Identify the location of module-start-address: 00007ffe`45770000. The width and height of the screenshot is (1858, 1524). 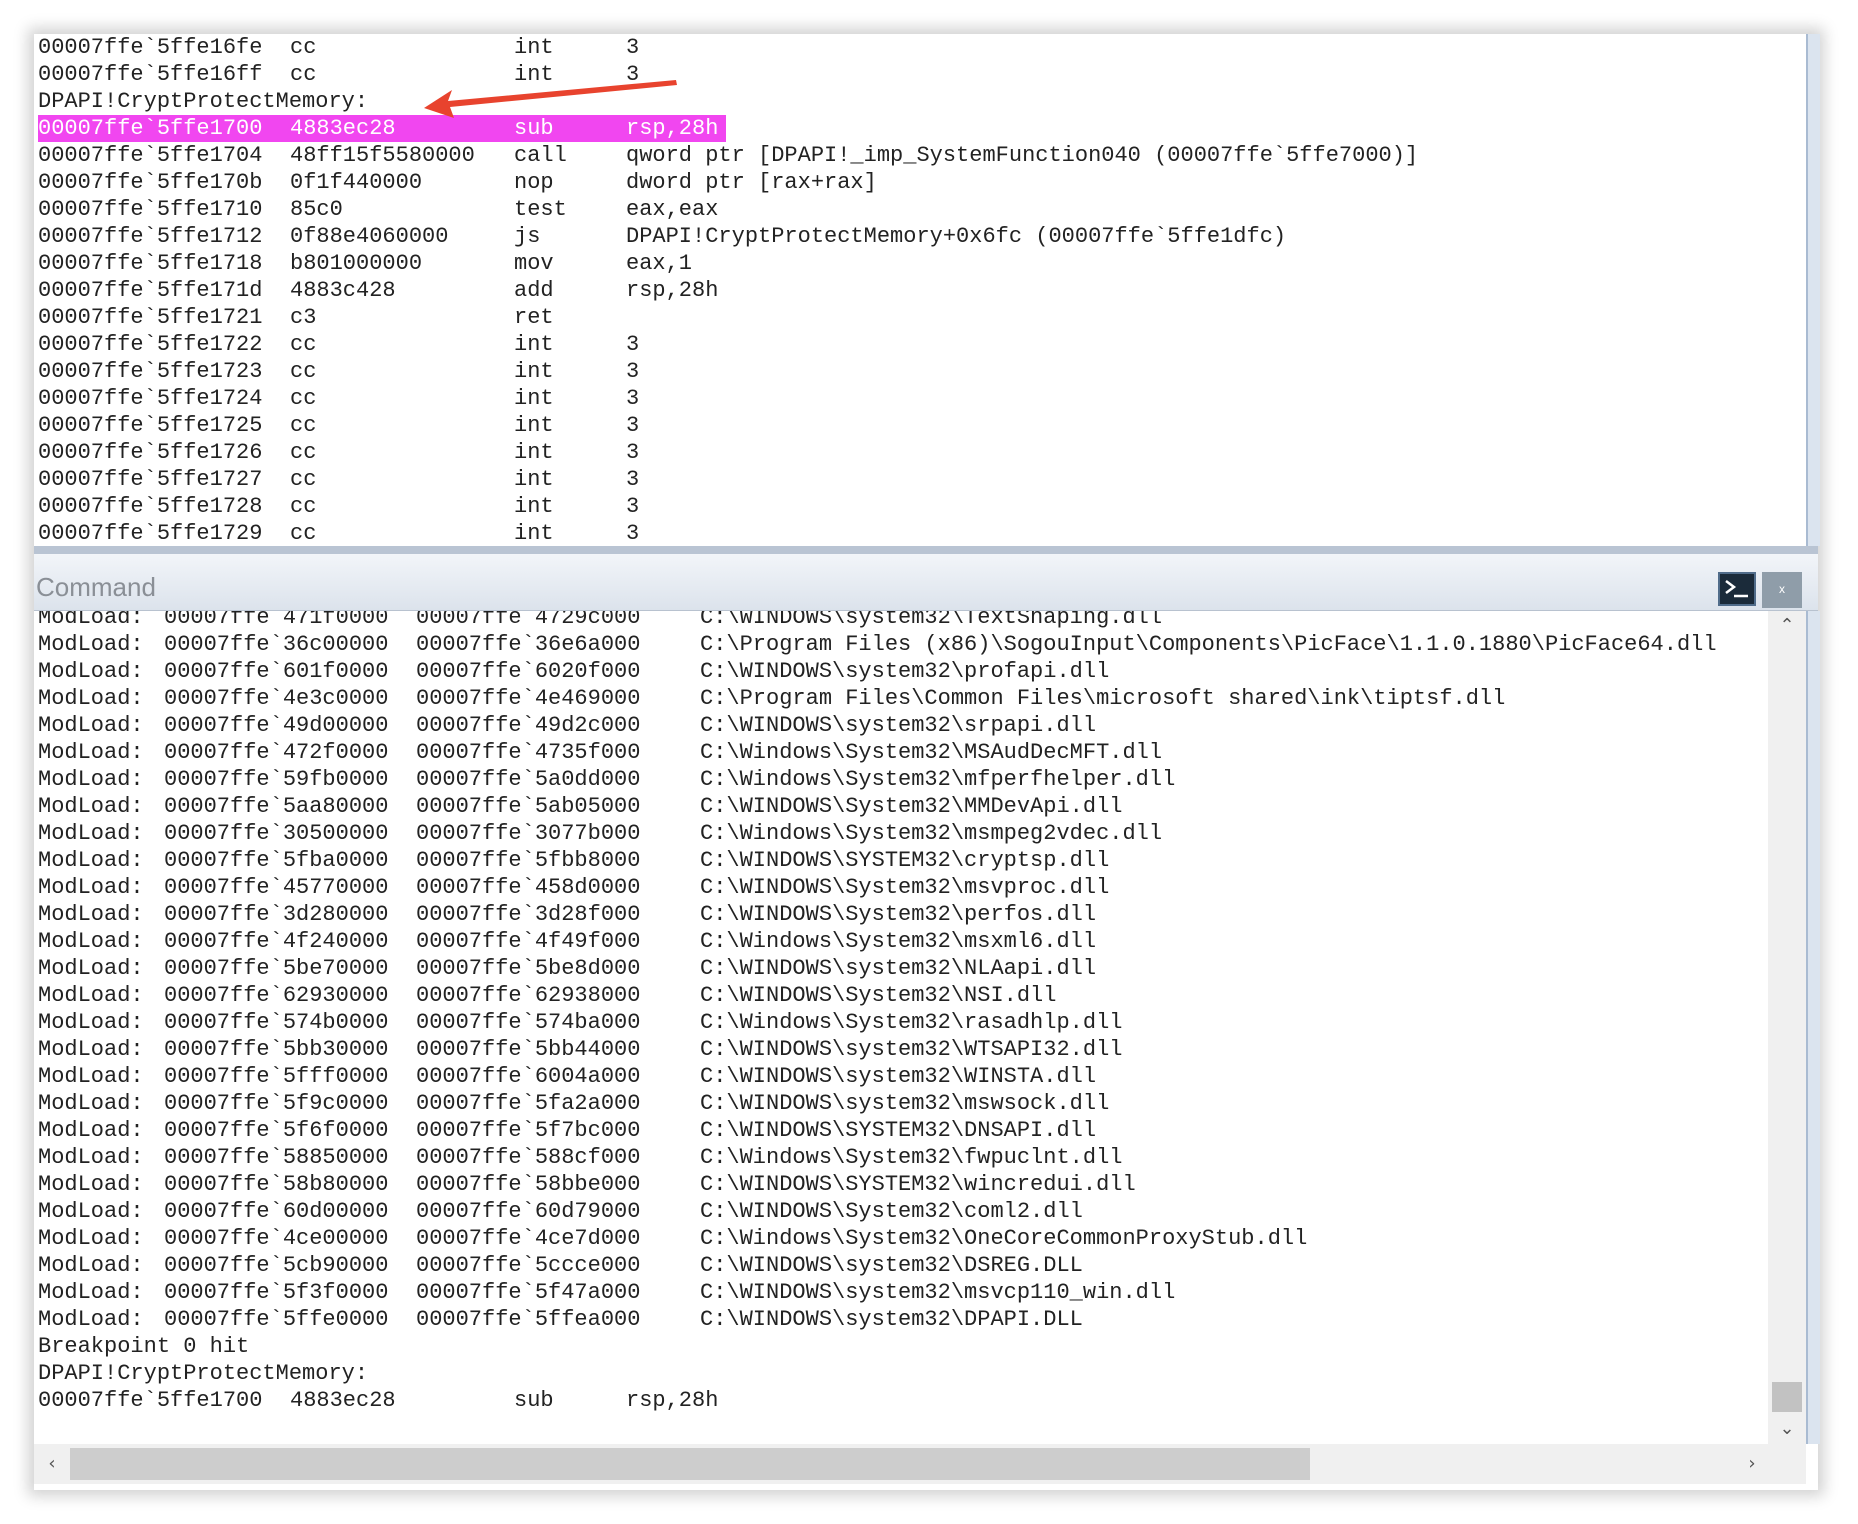
(276, 887).